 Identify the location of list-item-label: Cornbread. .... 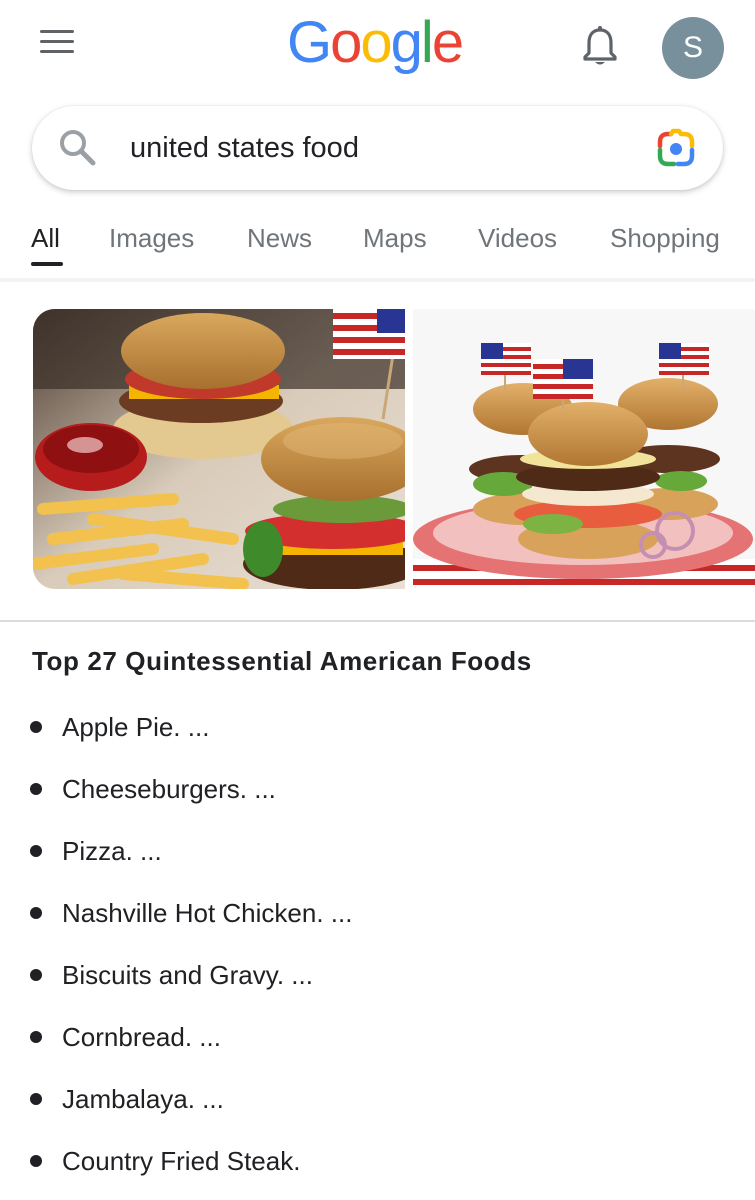
(141, 1037).